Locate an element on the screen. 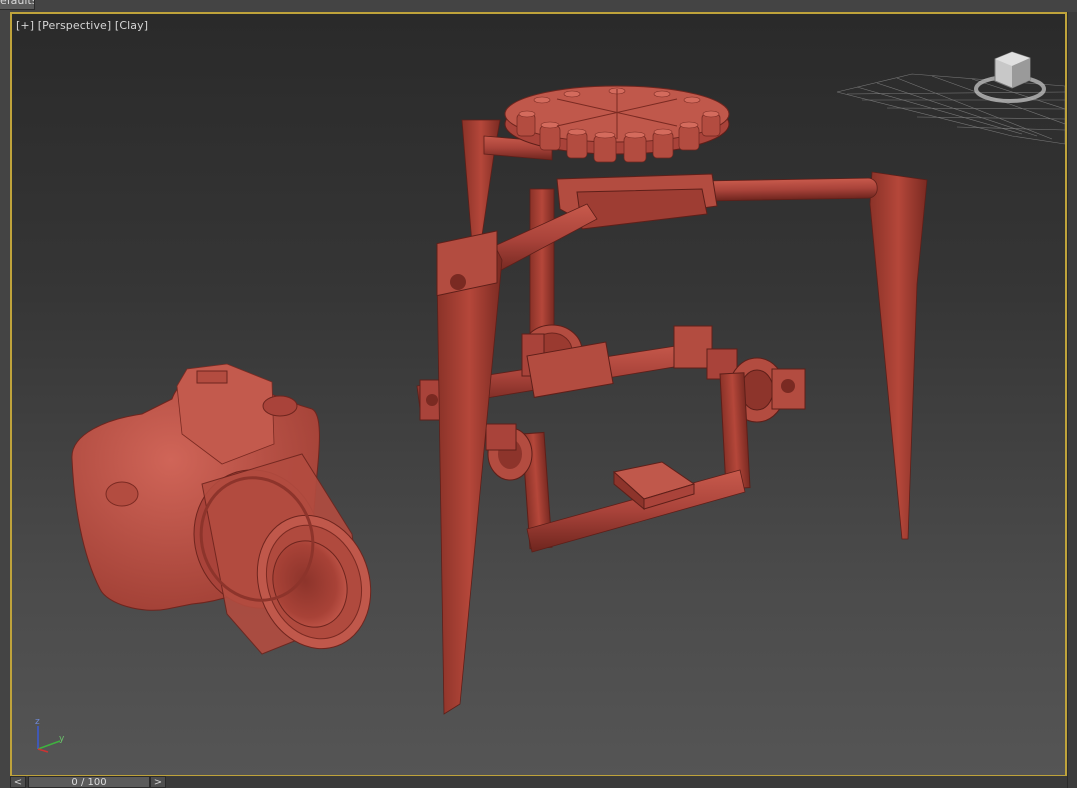 The width and height of the screenshot is (1077, 788). home-grid is located at coordinates (950, 109).